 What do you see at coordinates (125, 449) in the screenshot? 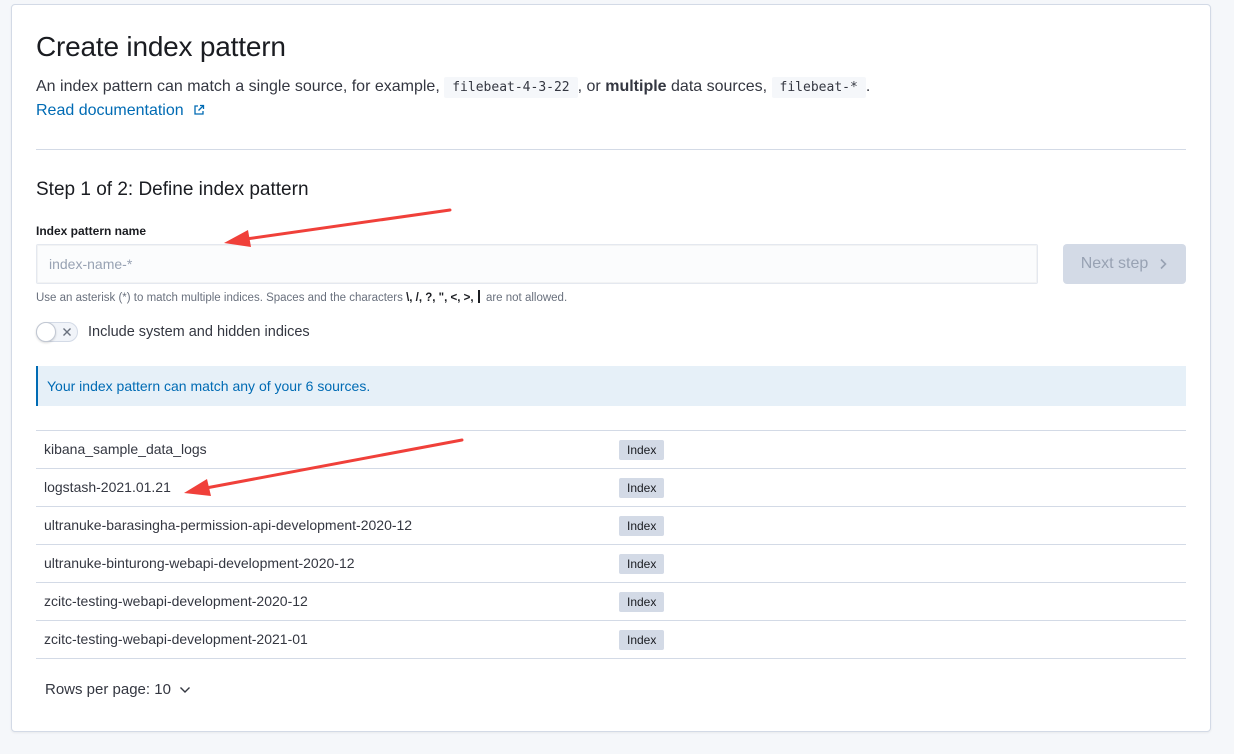
I see `index-name: kibana_sample_data_logs` at bounding box center [125, 449].